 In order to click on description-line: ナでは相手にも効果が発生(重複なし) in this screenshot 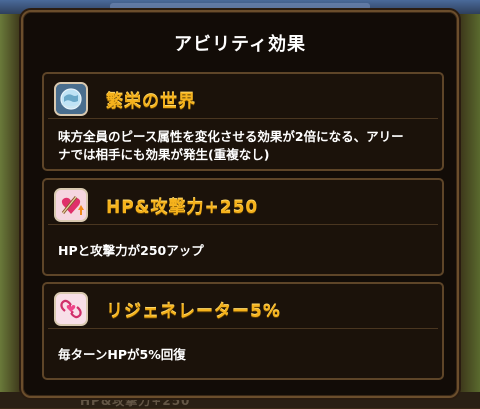, I will do `click(164, 154)`.